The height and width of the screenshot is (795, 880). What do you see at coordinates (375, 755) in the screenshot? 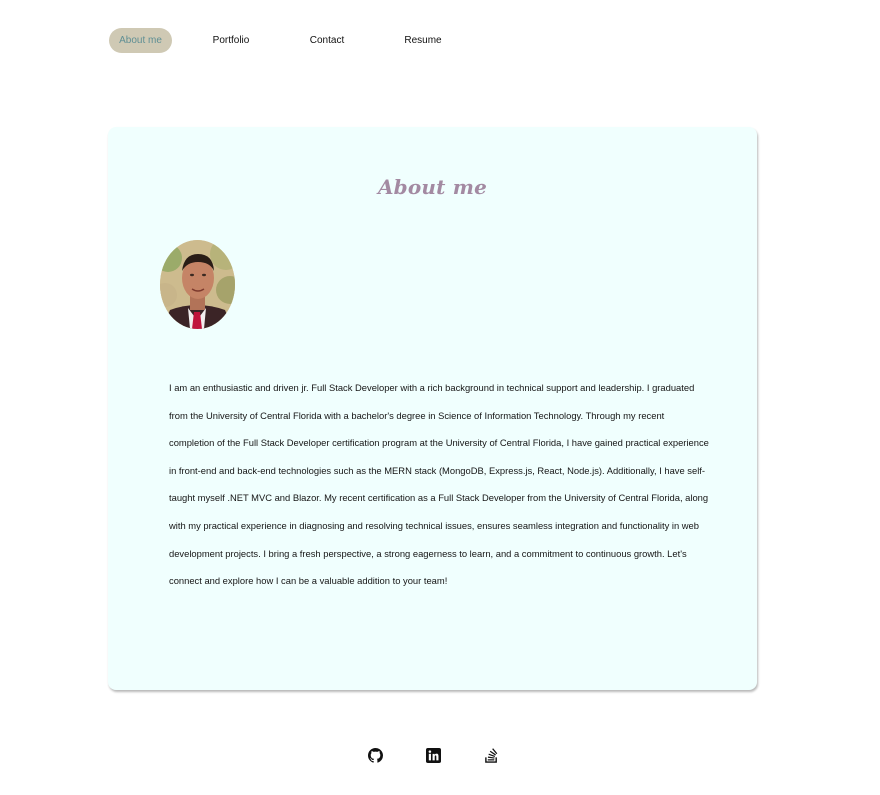
I see `github-icon` at bounding box center [375, 755].